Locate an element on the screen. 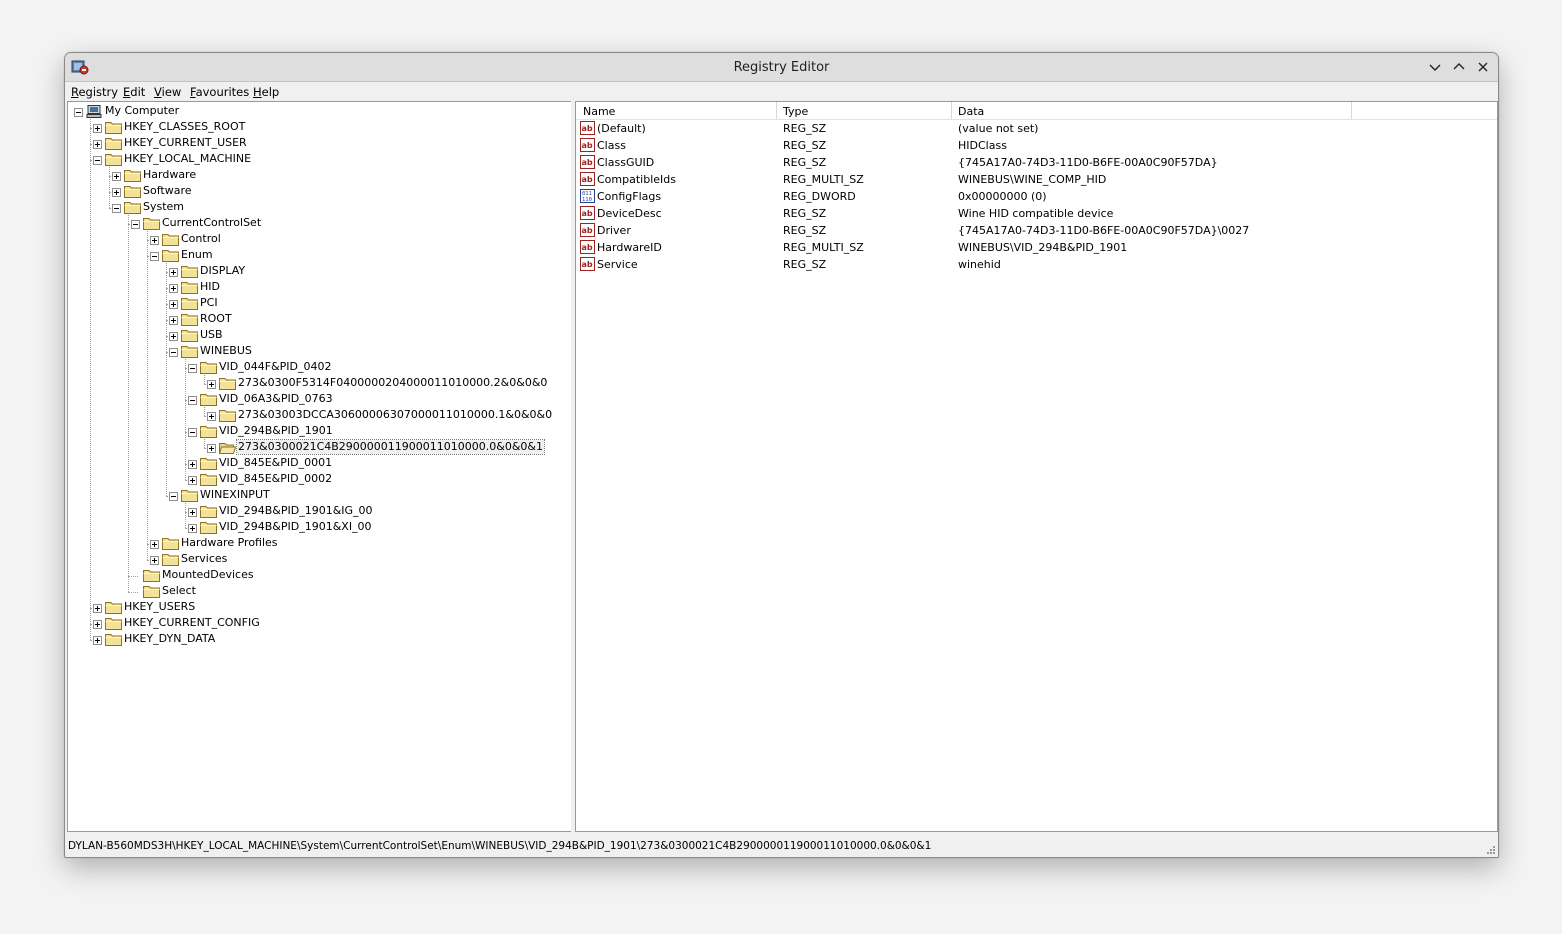  value-row: ab (Default) REG_SZ (value not set) is located at coordinates (1036, 128).